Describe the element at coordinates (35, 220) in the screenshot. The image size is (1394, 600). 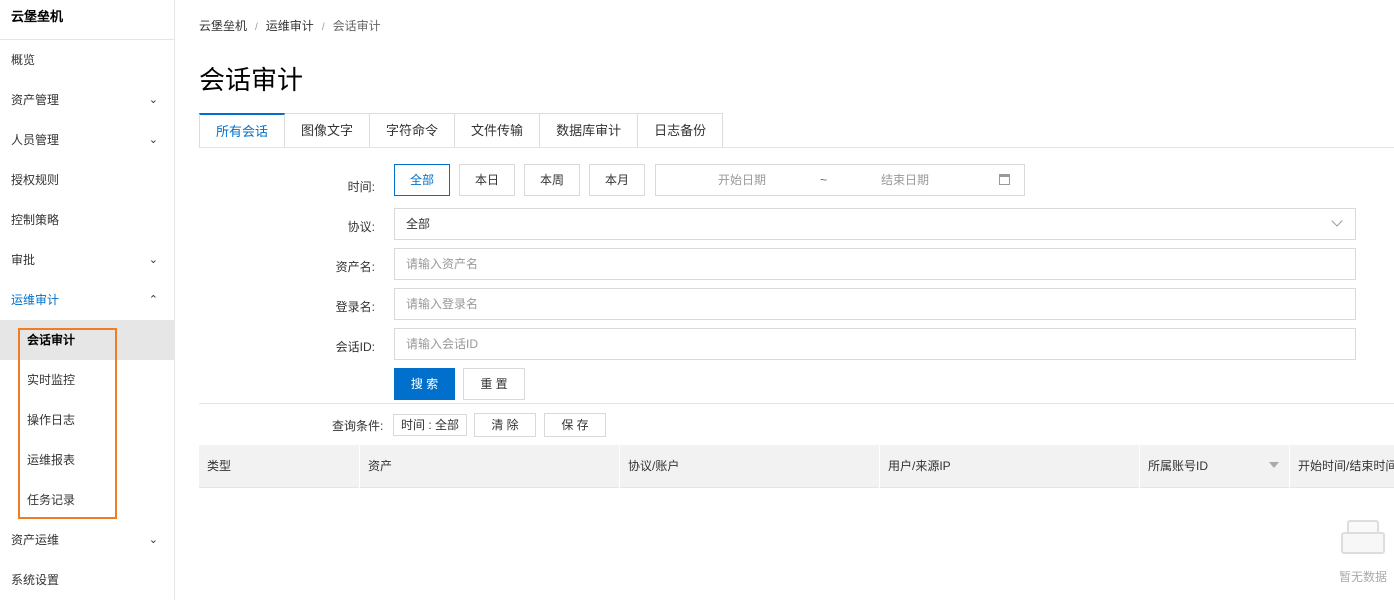
I see `sidebar-item-label: 控制策略` at that location.